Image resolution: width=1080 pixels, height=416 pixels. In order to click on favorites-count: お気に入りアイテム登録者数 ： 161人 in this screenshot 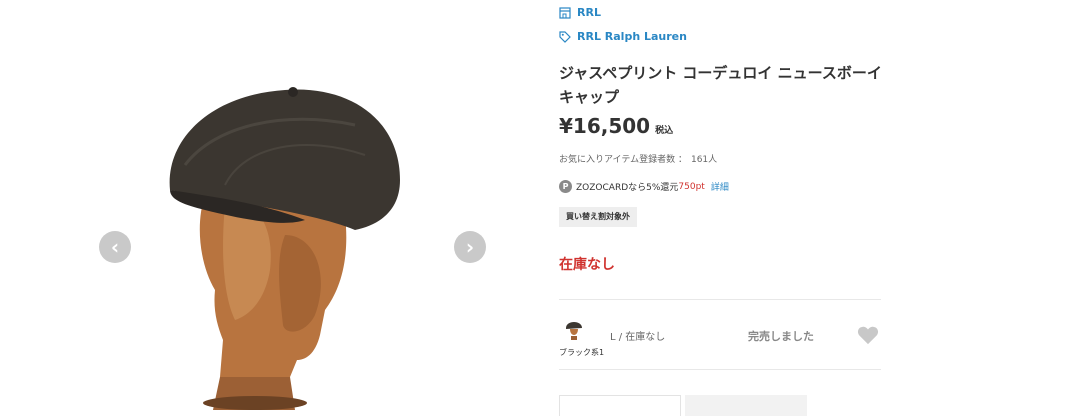, I will do `click(638, 158)`.